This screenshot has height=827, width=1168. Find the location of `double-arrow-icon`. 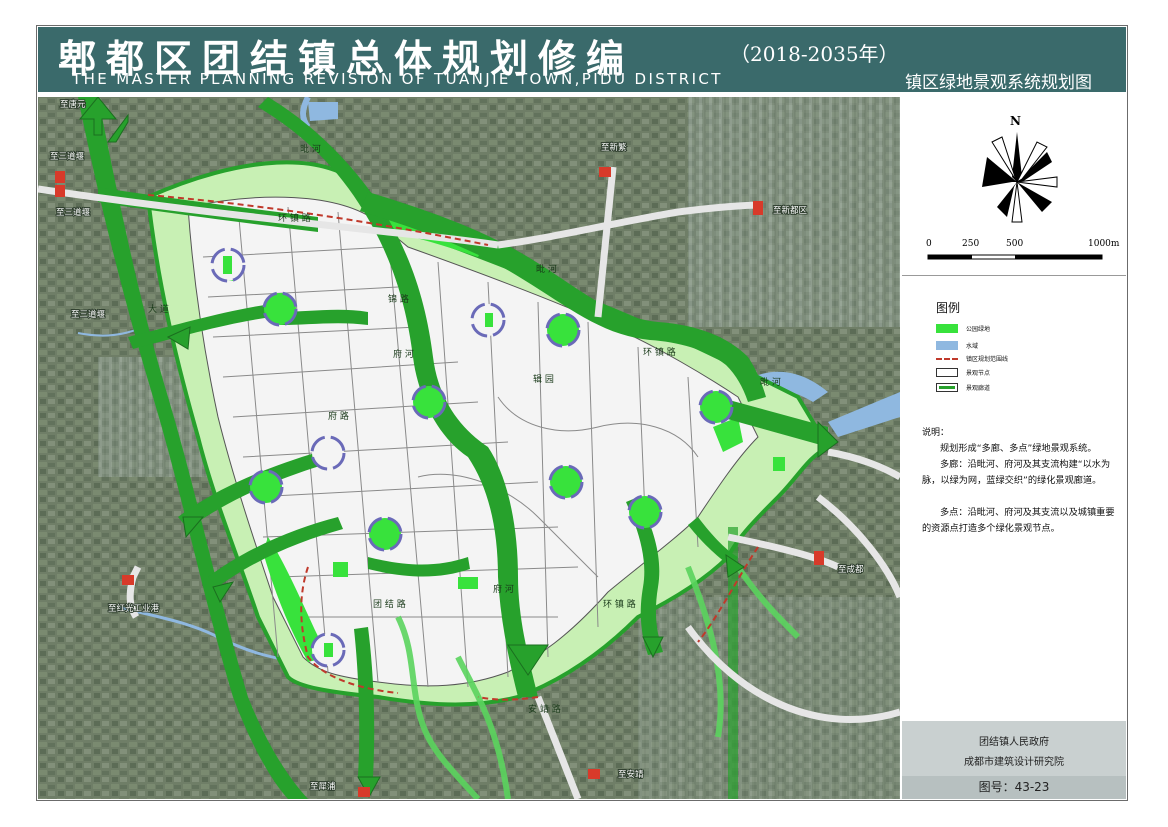

double-arrow-icon is located at coordinates (947, 387).